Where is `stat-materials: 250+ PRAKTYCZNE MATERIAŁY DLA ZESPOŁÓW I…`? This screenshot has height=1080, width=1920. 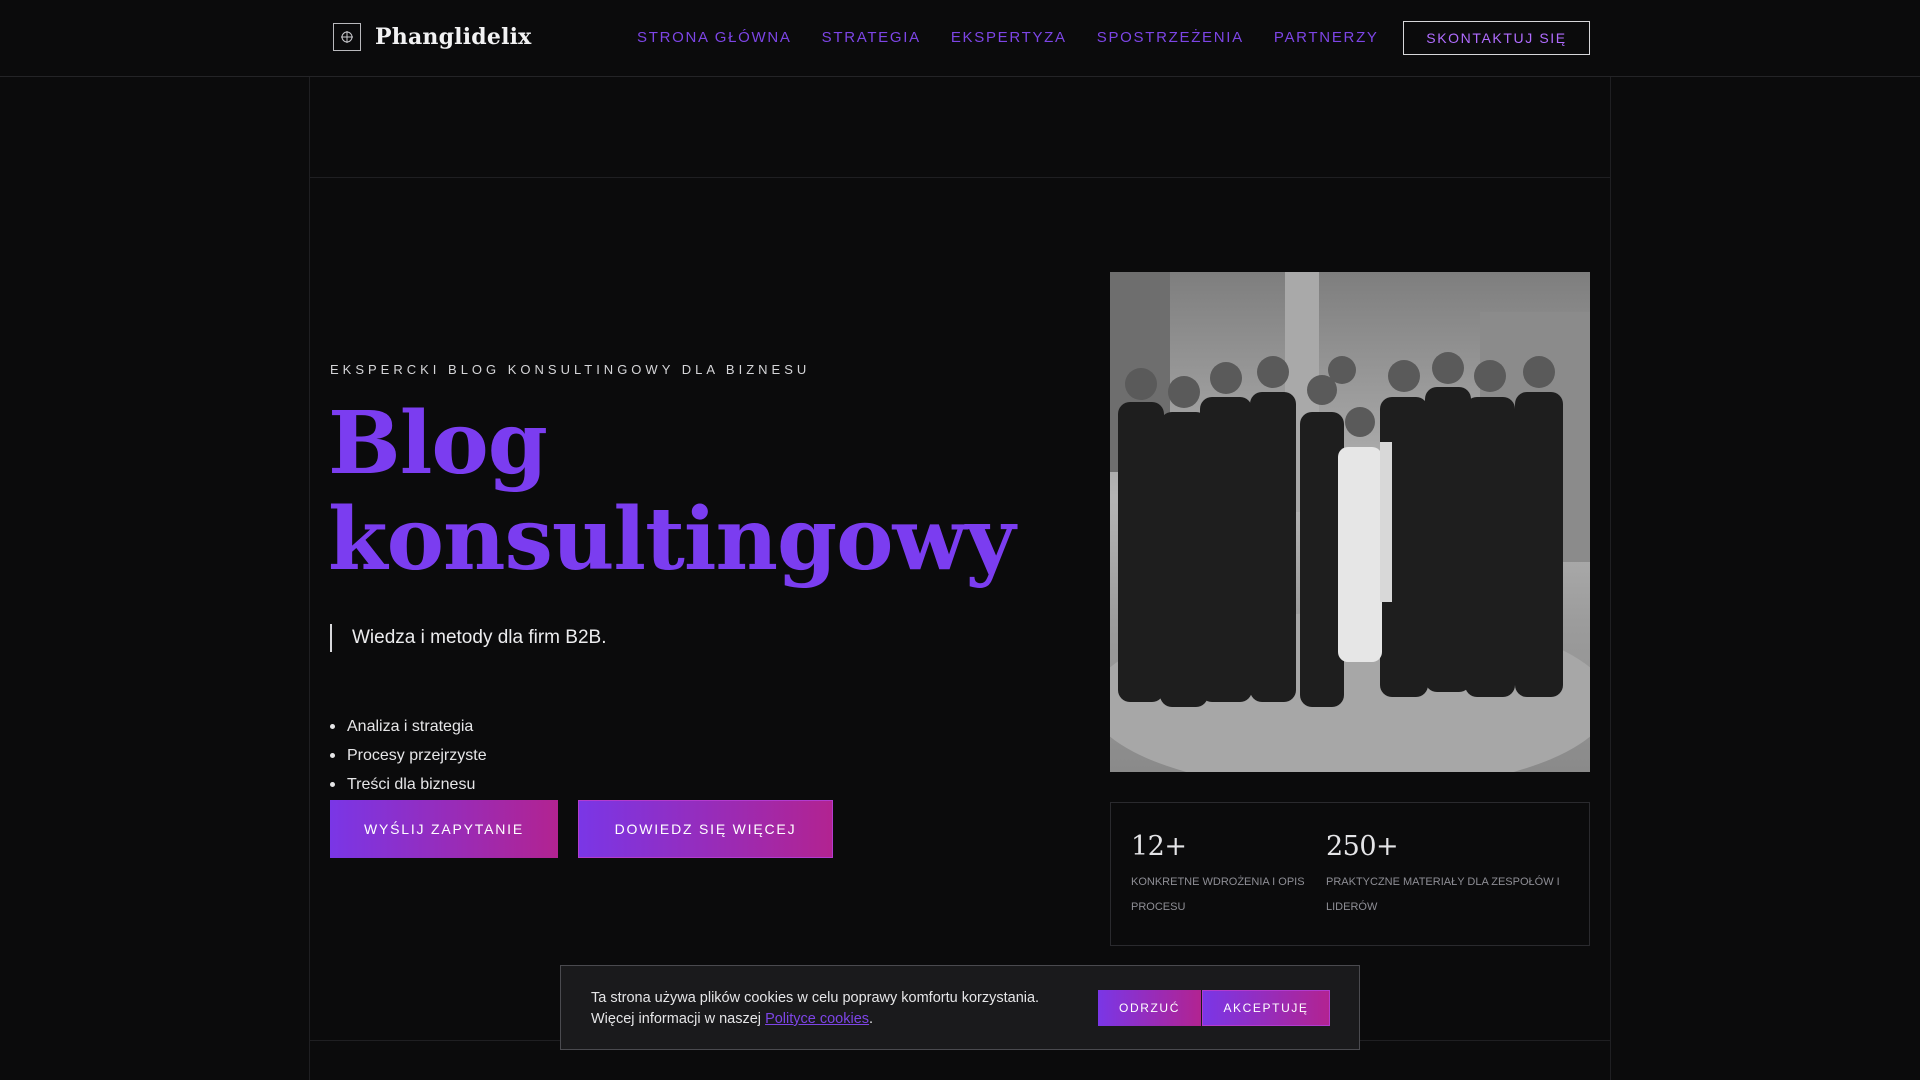
stat-materials: 250+ PRAKTYCZNE MATERIAŁY DLA ZESPOŁÓW I… is located at coordinates (1451, 875).